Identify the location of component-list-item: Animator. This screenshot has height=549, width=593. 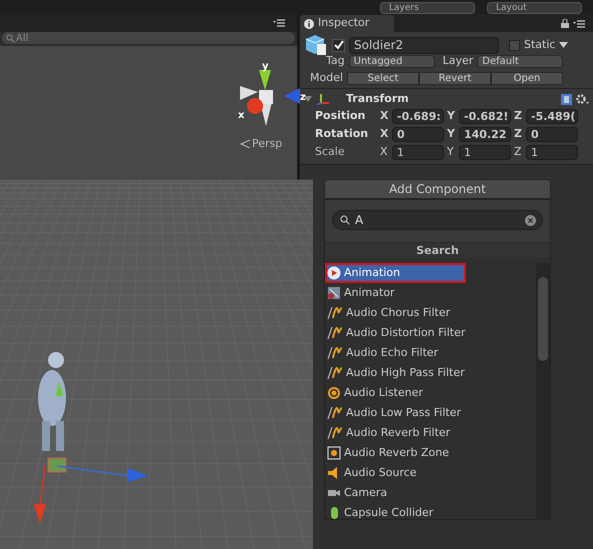
(430, 293).